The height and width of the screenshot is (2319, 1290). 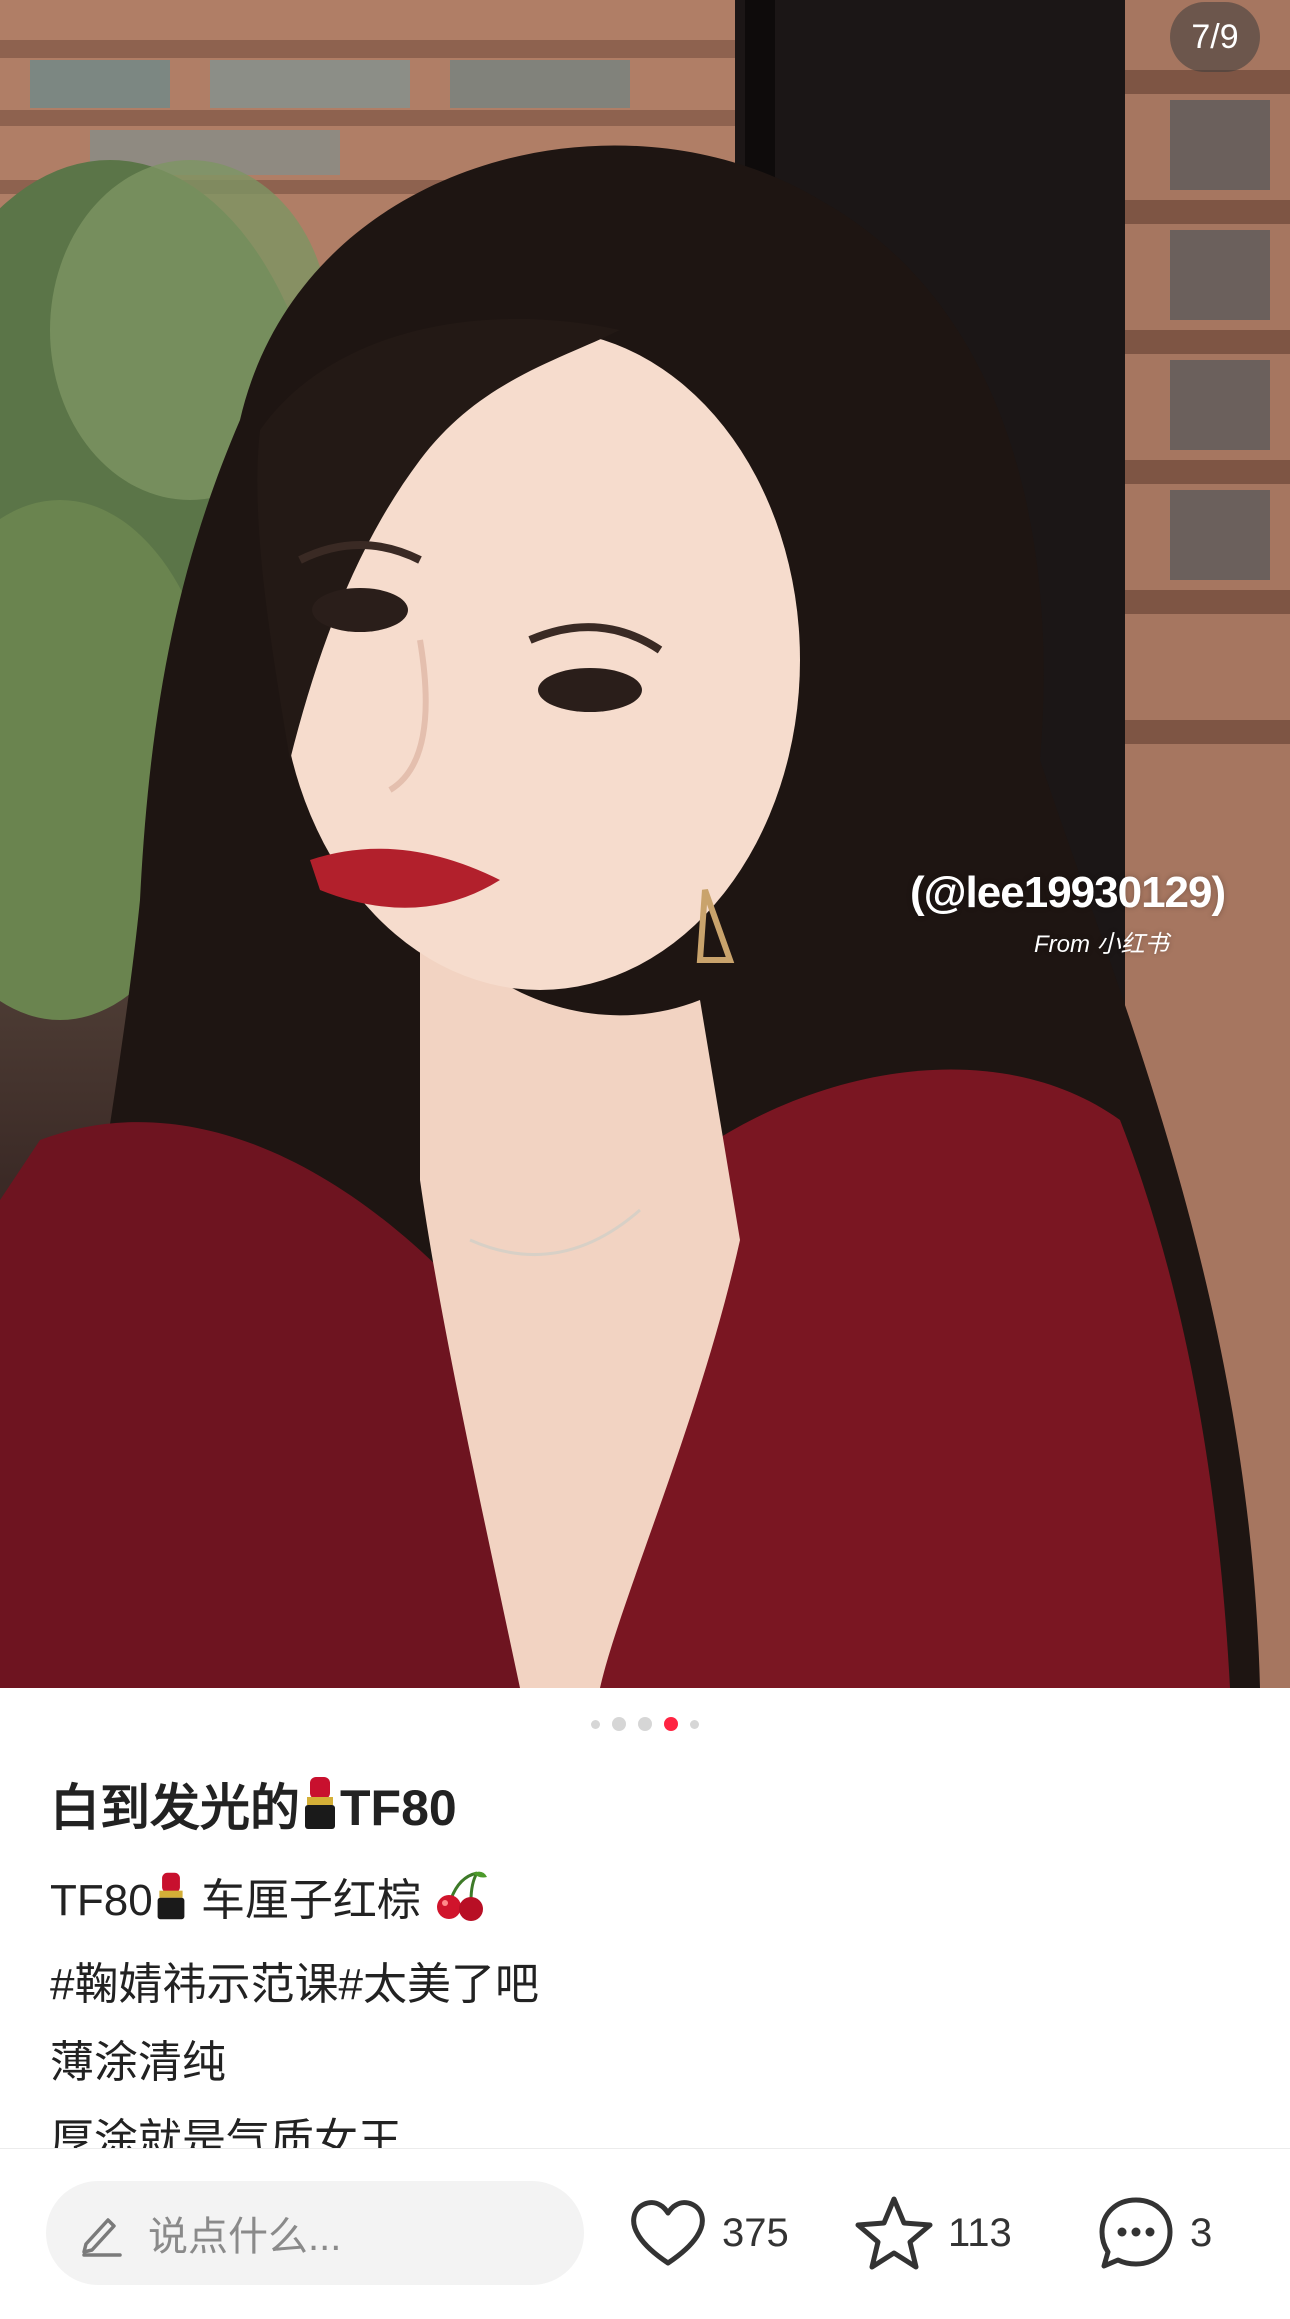 What do you see at coordinates (101, 1900) in the screenshot?
I see `post-body-text: TF80` at bounding box center [101, 1900].